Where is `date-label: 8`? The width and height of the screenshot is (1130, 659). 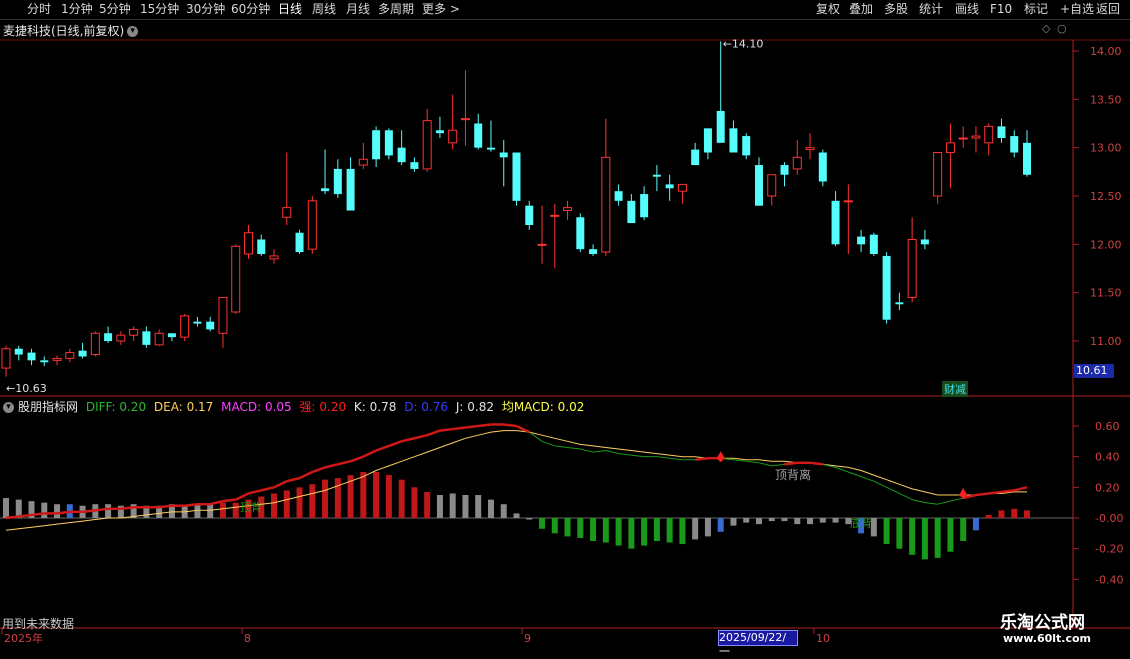
date-label: 8 is located at coordinates (247, 638).